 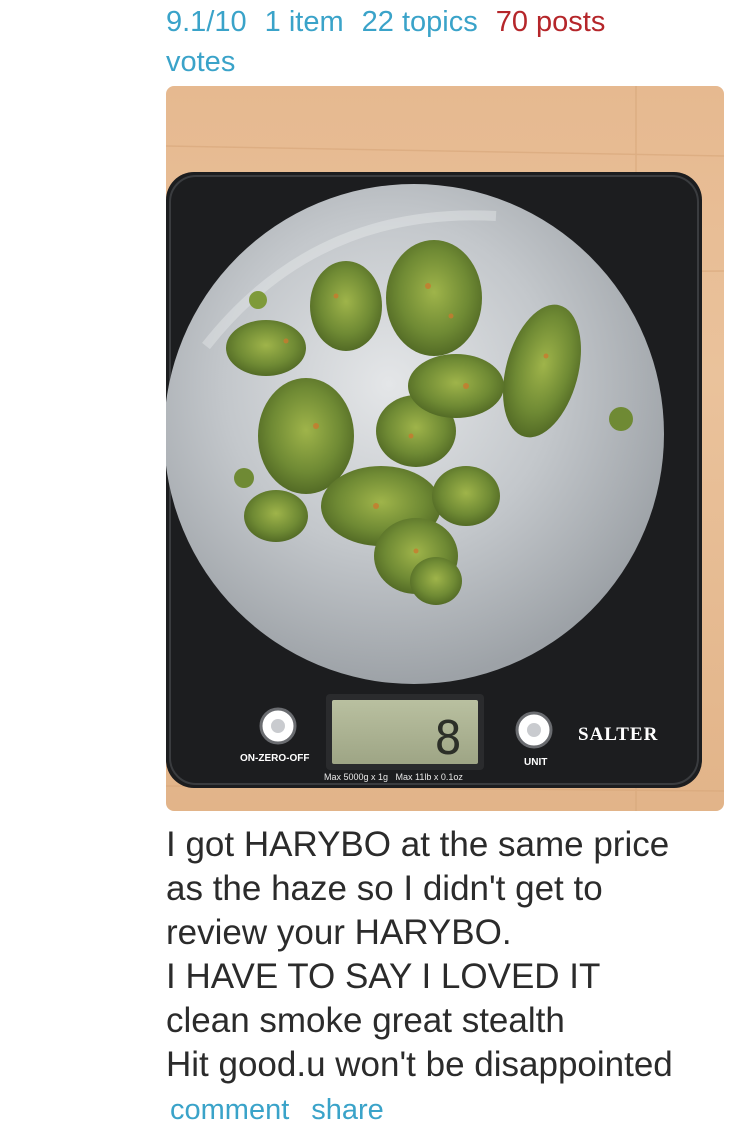 What do you see at coordinates (229, 1110) in the screenshot?
I see `comment-link: comment` at bounding box center [229, 1110].